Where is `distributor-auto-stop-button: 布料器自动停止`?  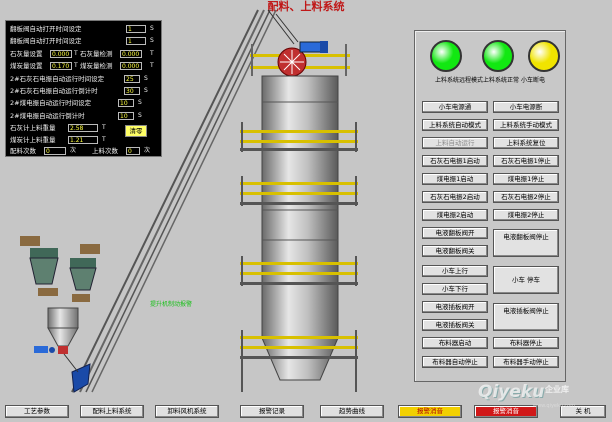
distributor-auto-stop-button: 布料器自动停止 is located at coordinates (455, 362).